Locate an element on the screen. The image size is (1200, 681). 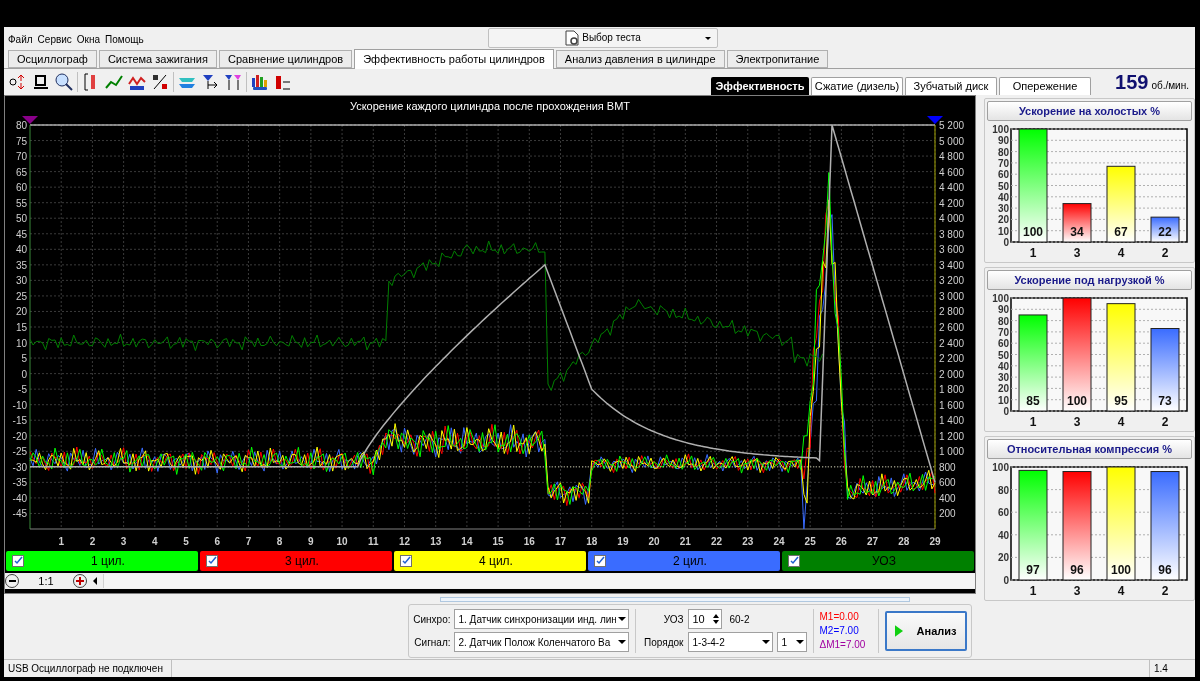
axis-tick-label: -35 is located at coordinates (19, 483).